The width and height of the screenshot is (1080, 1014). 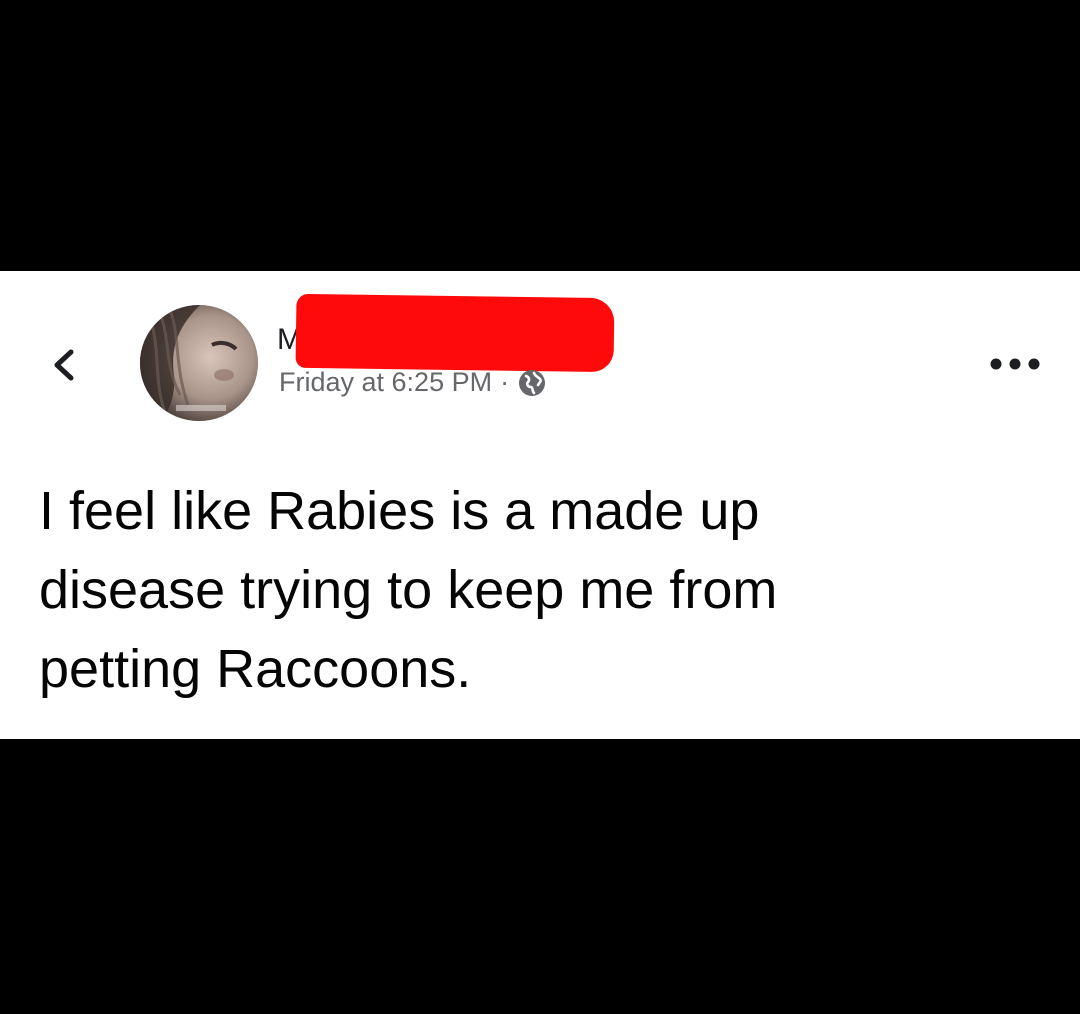 I want to click on post-meta: Friday at 6:25 PM ·, so click(x=413, y=382).